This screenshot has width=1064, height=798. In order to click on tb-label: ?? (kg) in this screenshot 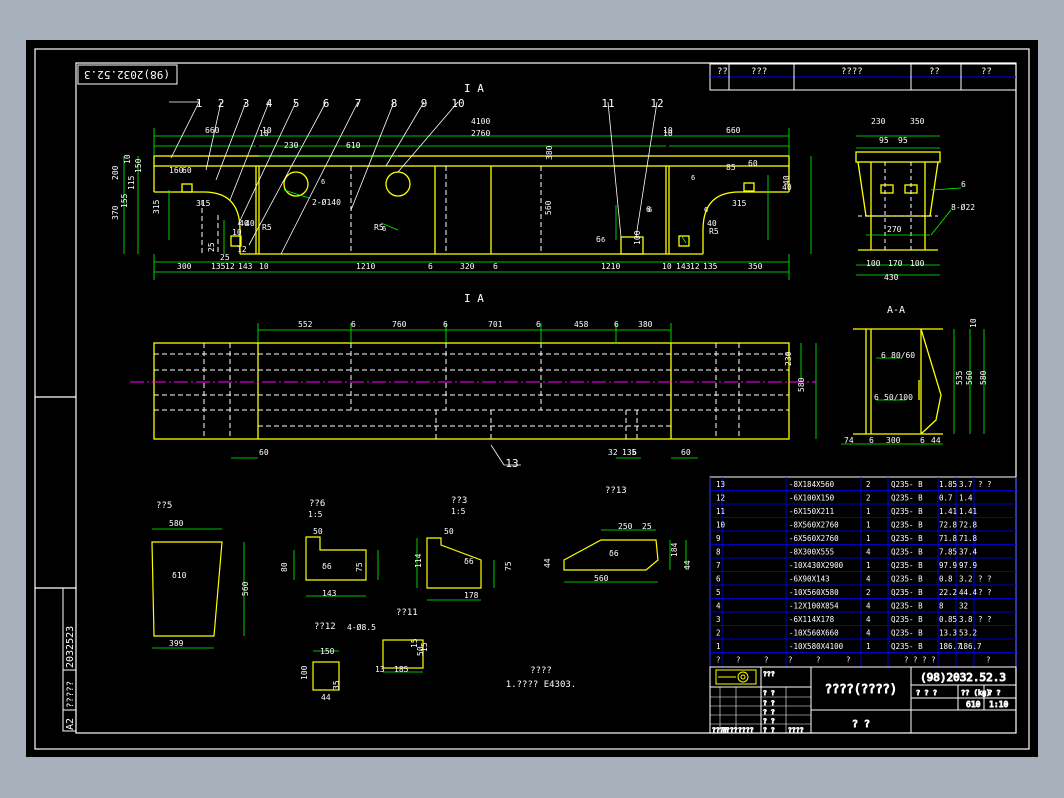, I will do `click(976, 693)`.